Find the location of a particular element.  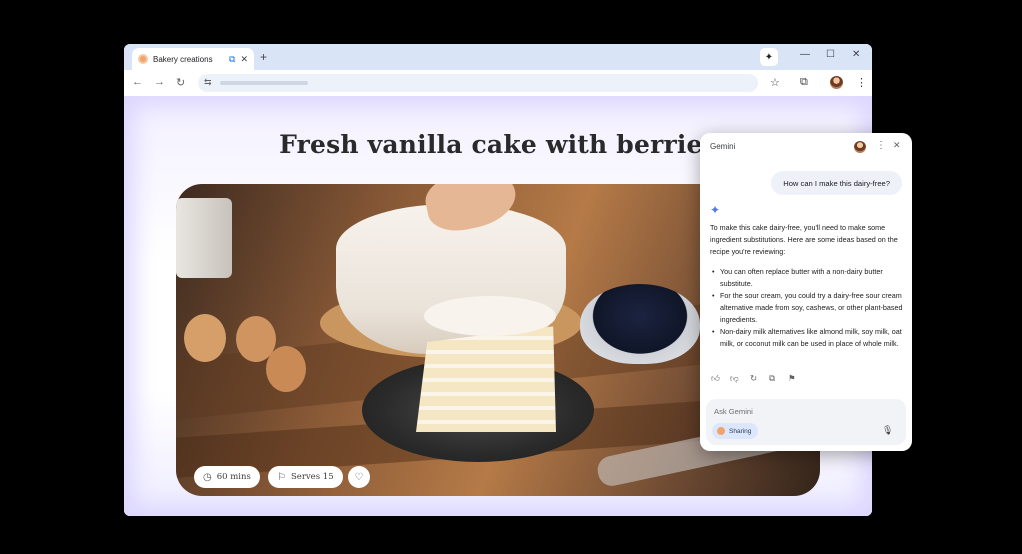

input-placeholder: Ask Gemini is located at coordinates (733, 411).